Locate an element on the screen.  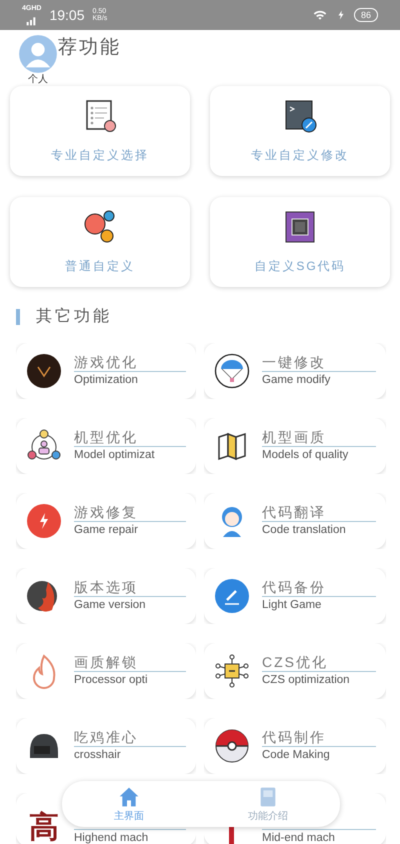
card-subtitle: Light Game is located at coordinates (292, 605).